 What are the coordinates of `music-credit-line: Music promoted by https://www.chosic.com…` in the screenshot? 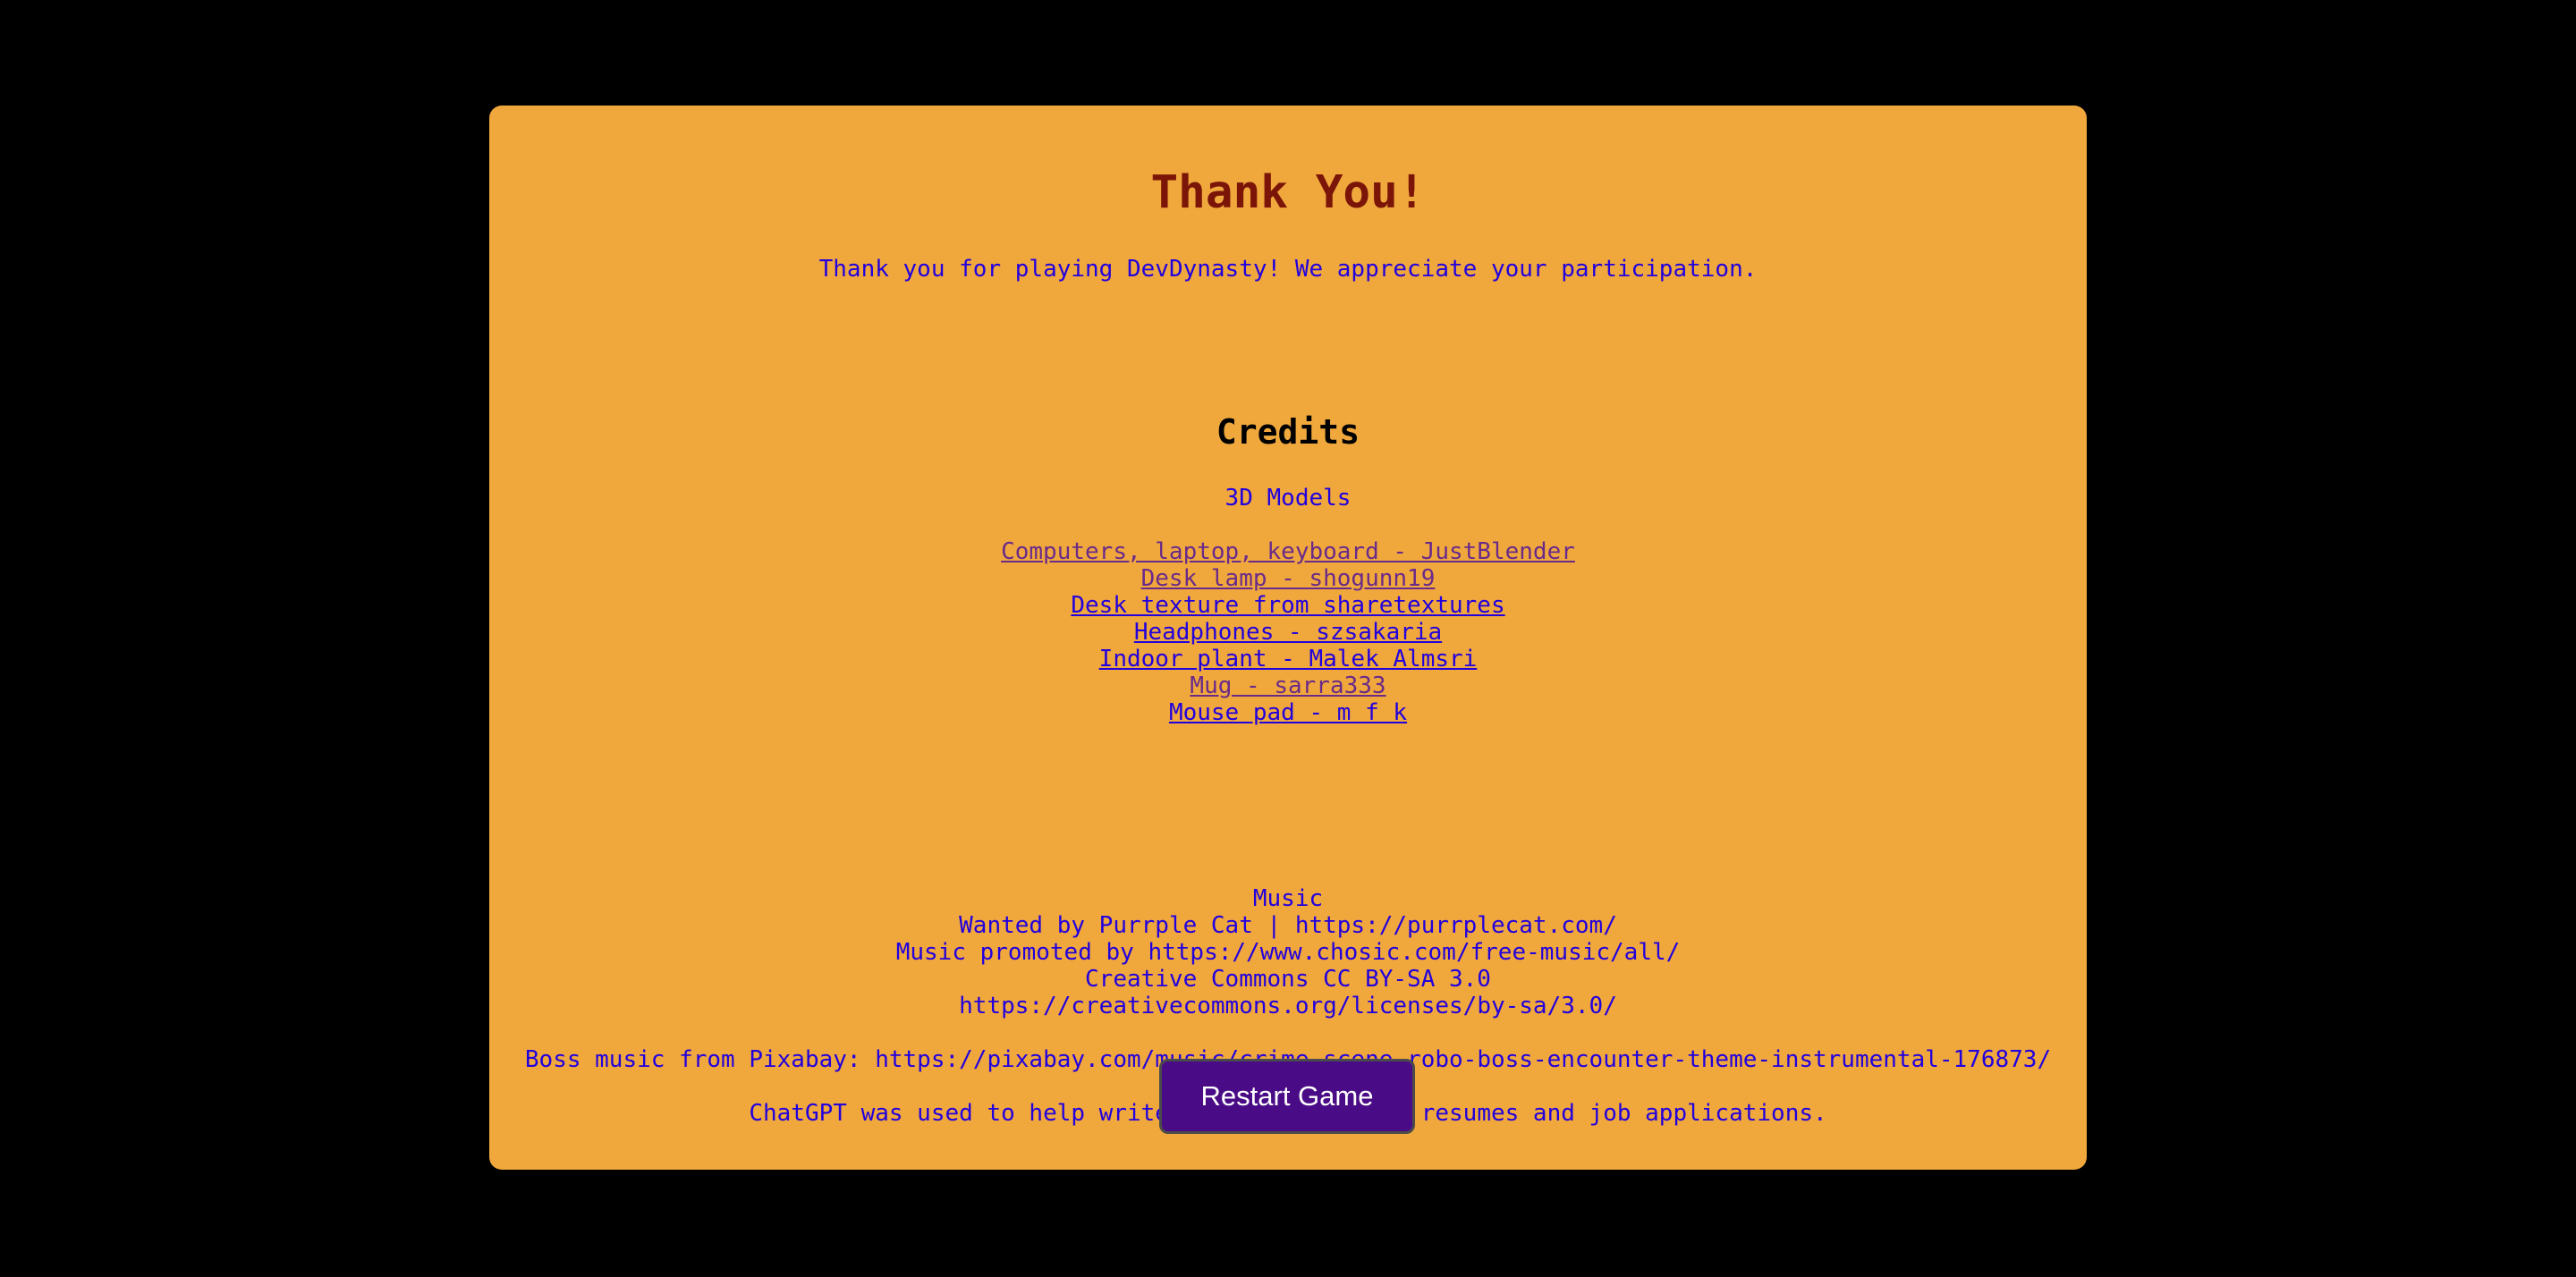 It's located at (1288, 952).